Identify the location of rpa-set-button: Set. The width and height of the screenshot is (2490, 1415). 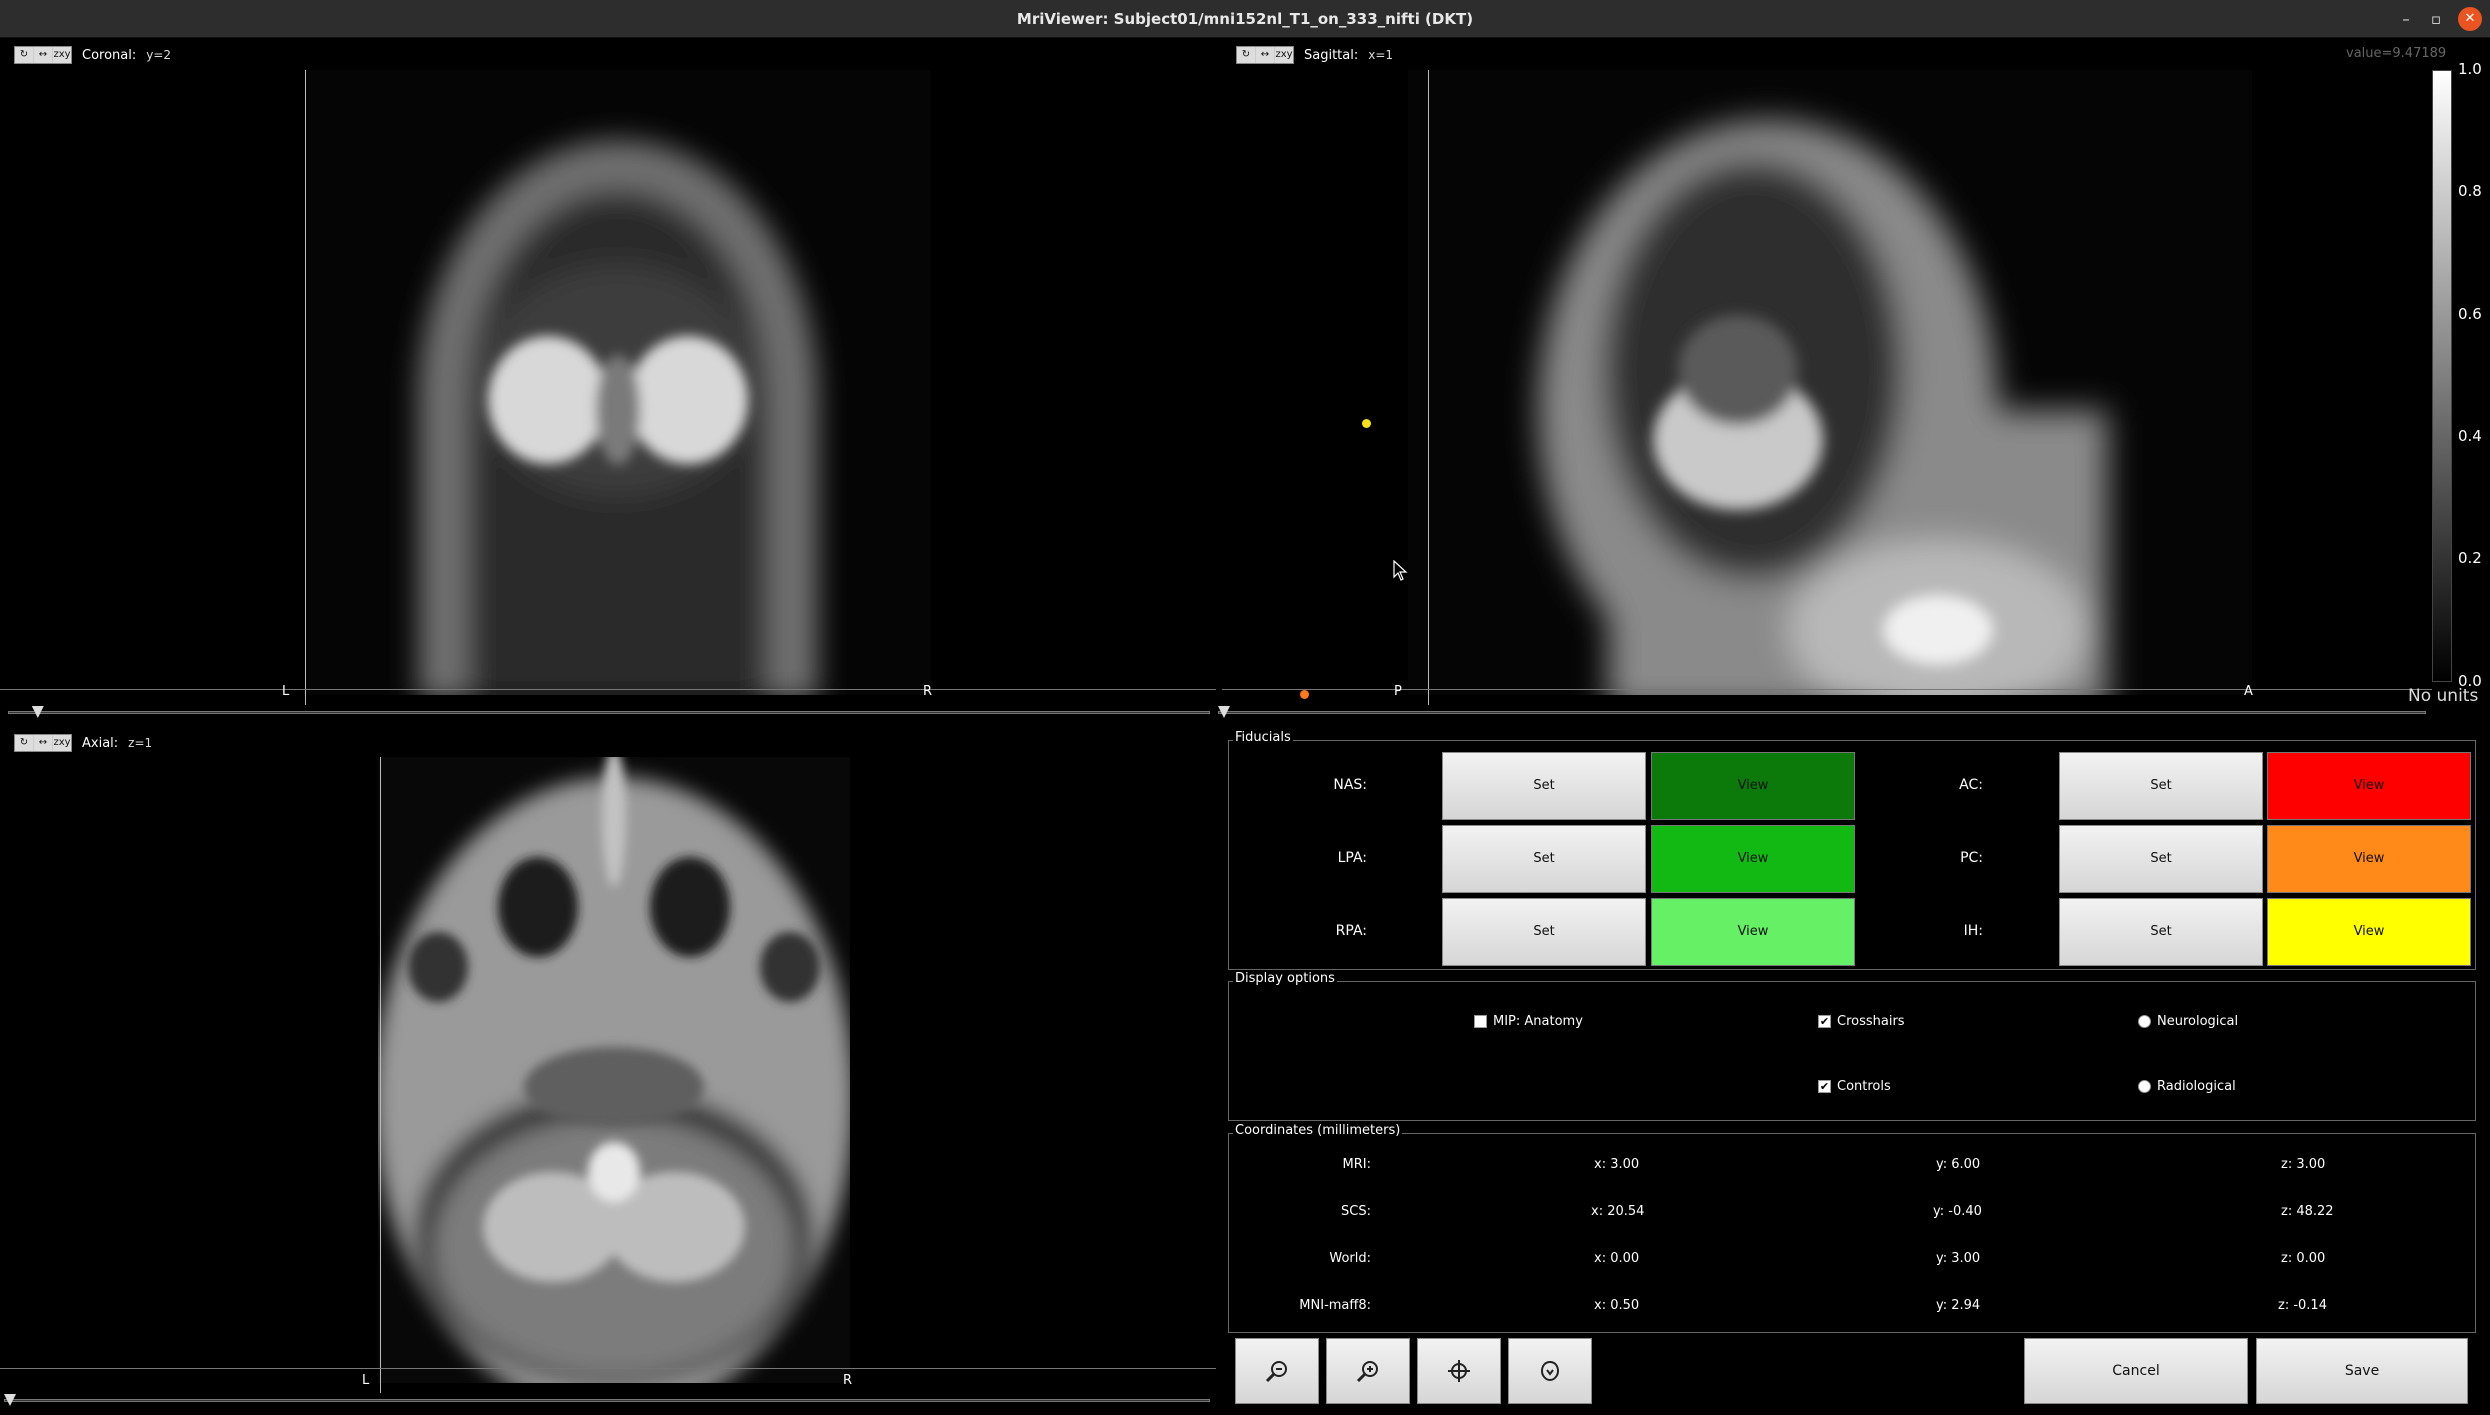
(1544, 932).